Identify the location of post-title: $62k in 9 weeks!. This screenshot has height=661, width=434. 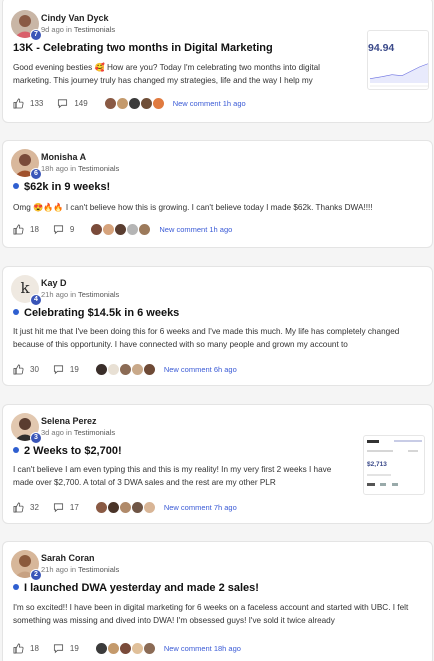
(61, 187).